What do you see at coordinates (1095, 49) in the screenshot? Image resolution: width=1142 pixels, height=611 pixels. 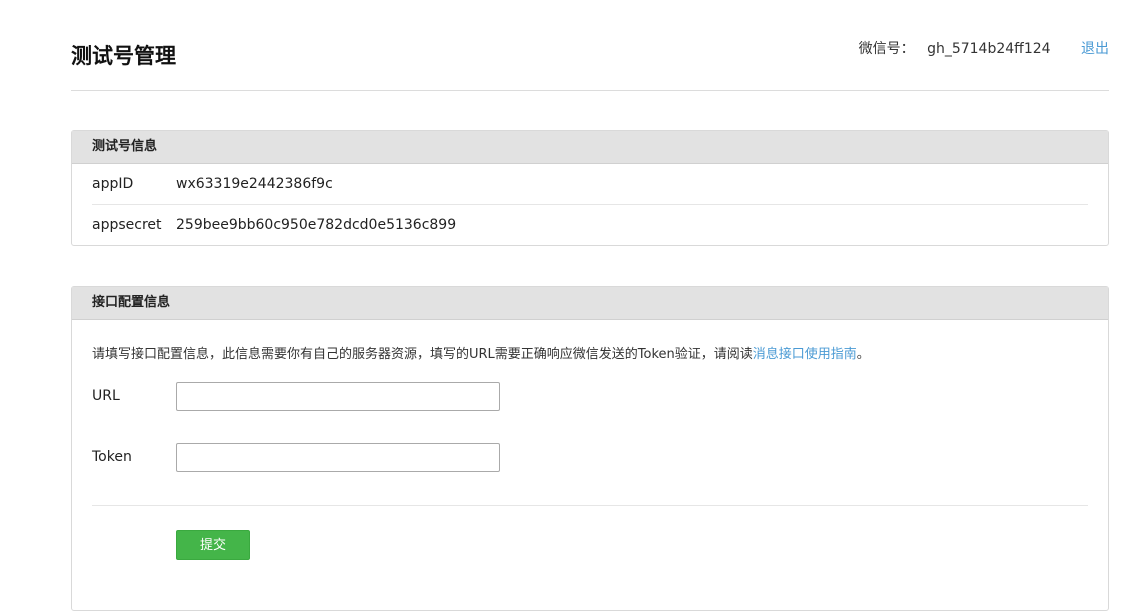 I see `logout-link: 退出` at bounding box center [1095, 49].